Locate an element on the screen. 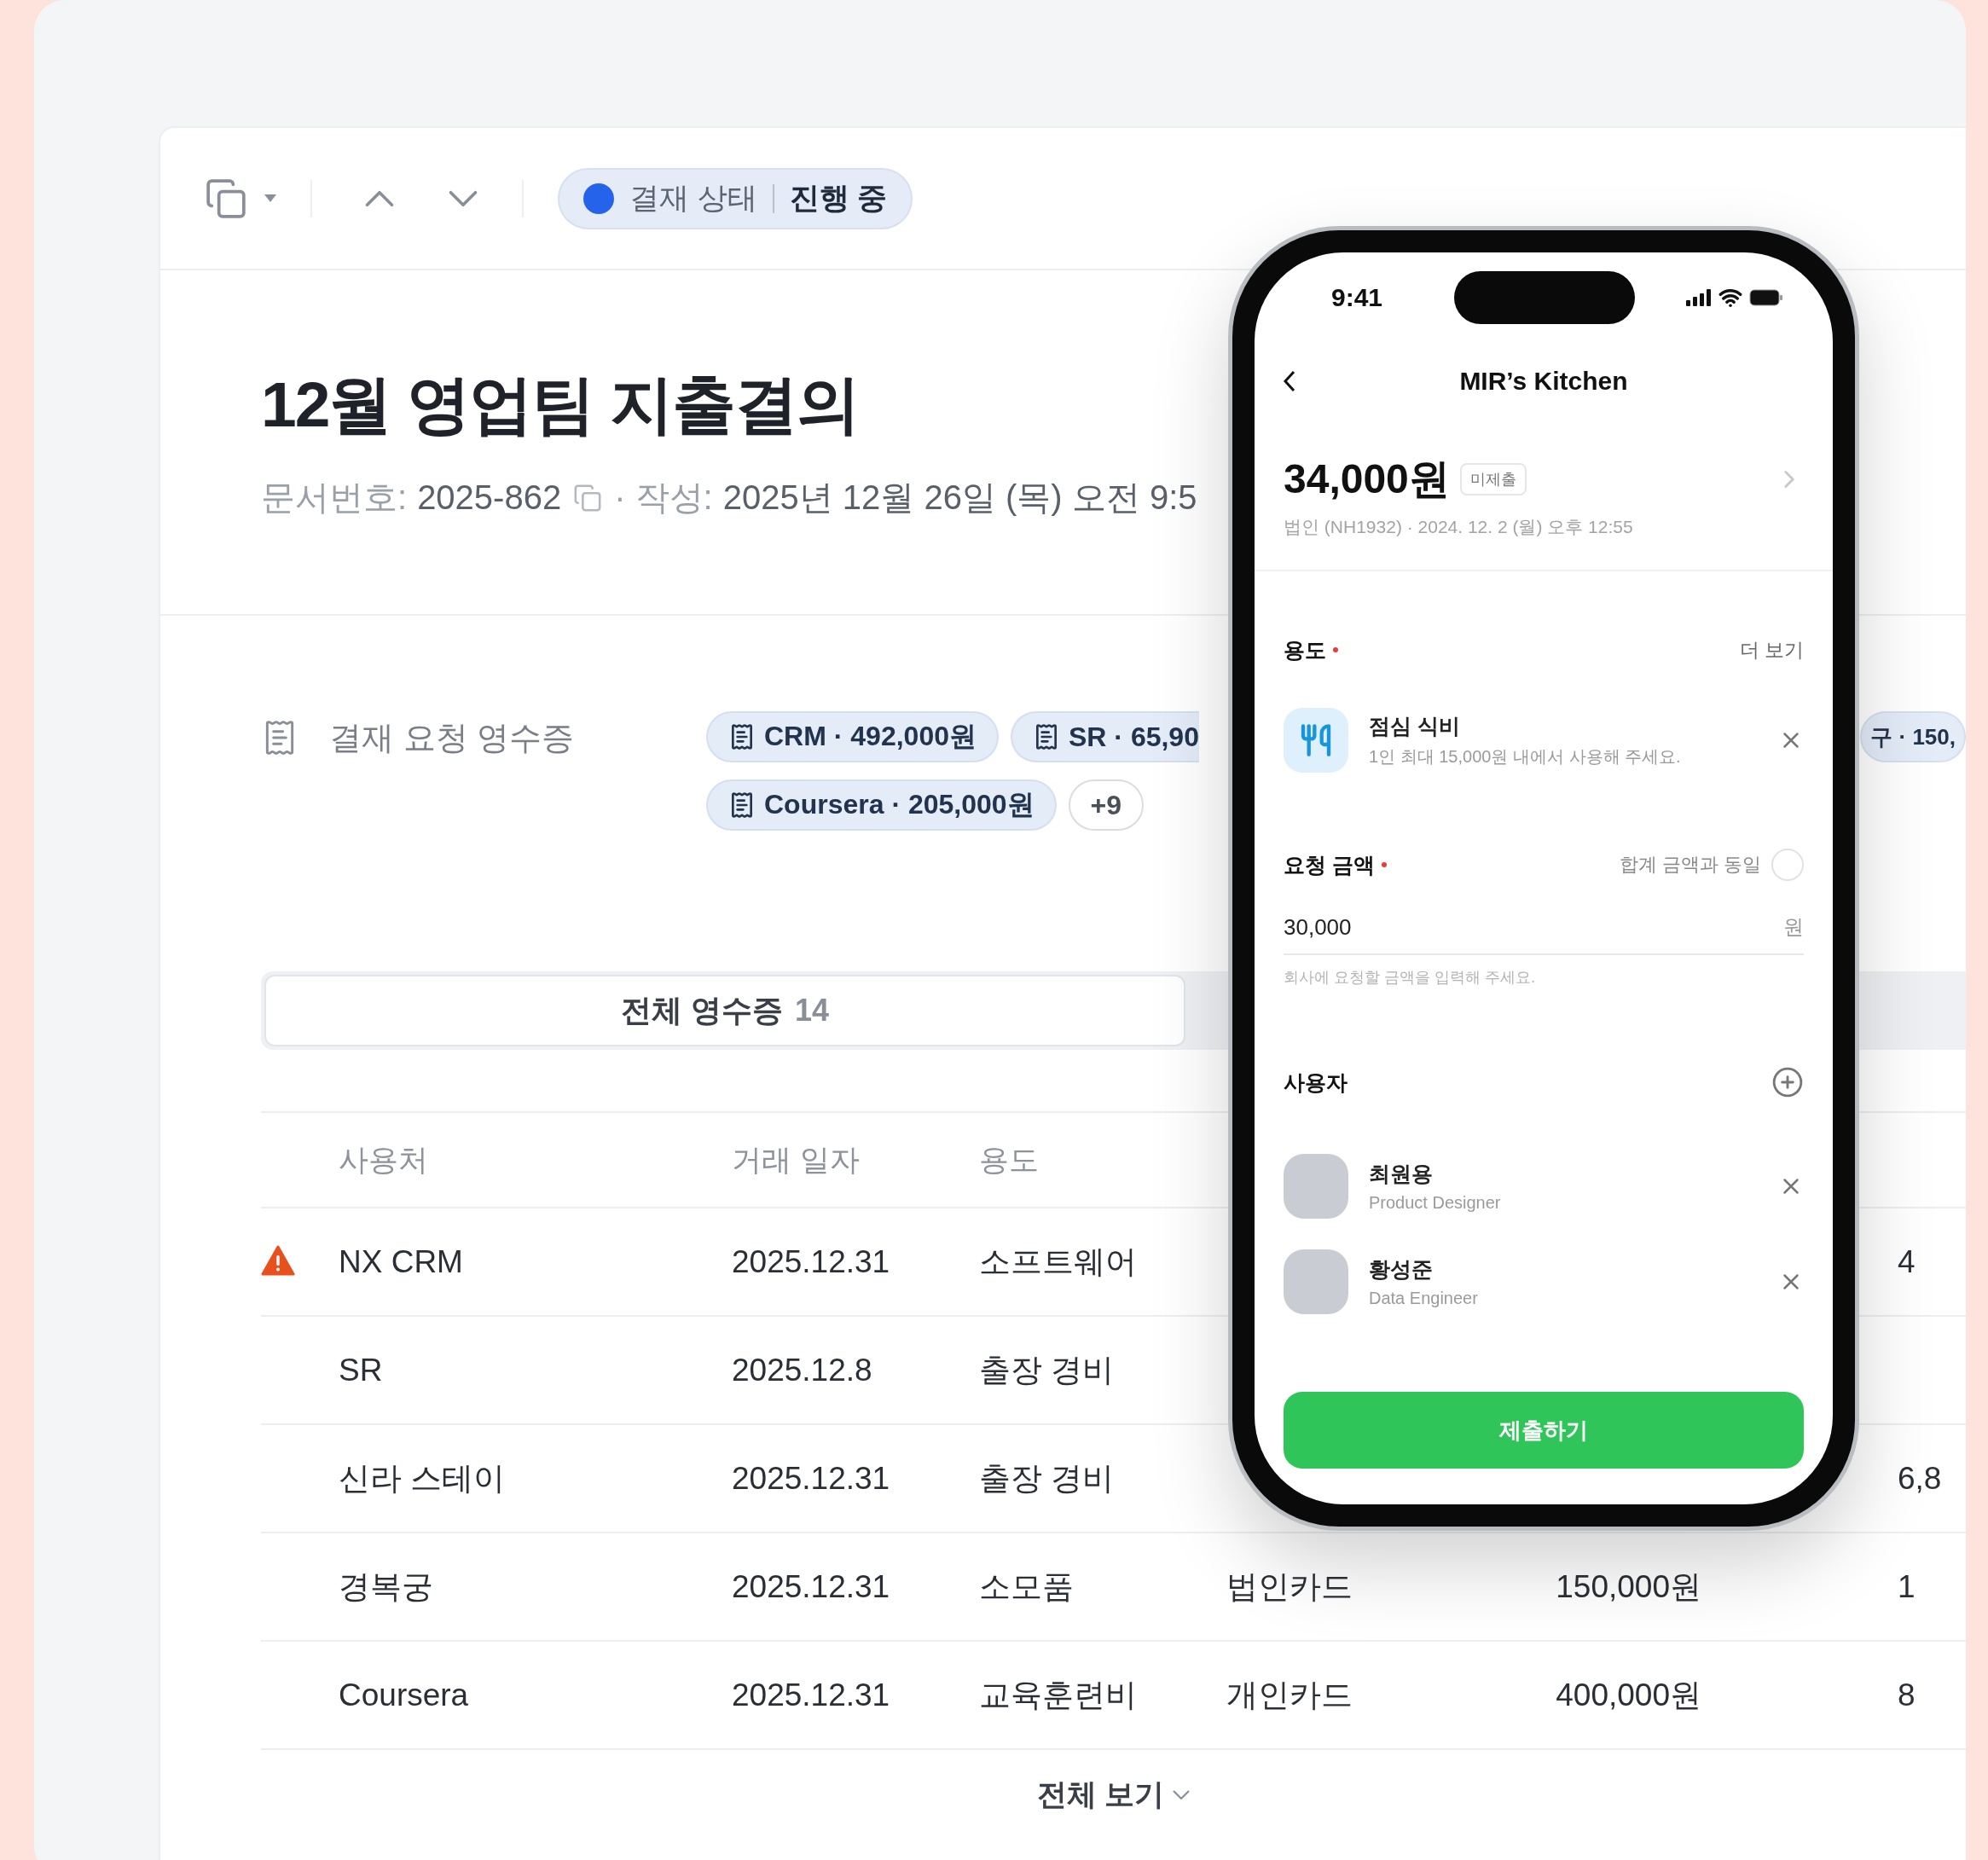 The height and width of the screenshot is (1860, 1988). table-cell-text: 8 is located at coordinates (1906, 1695).